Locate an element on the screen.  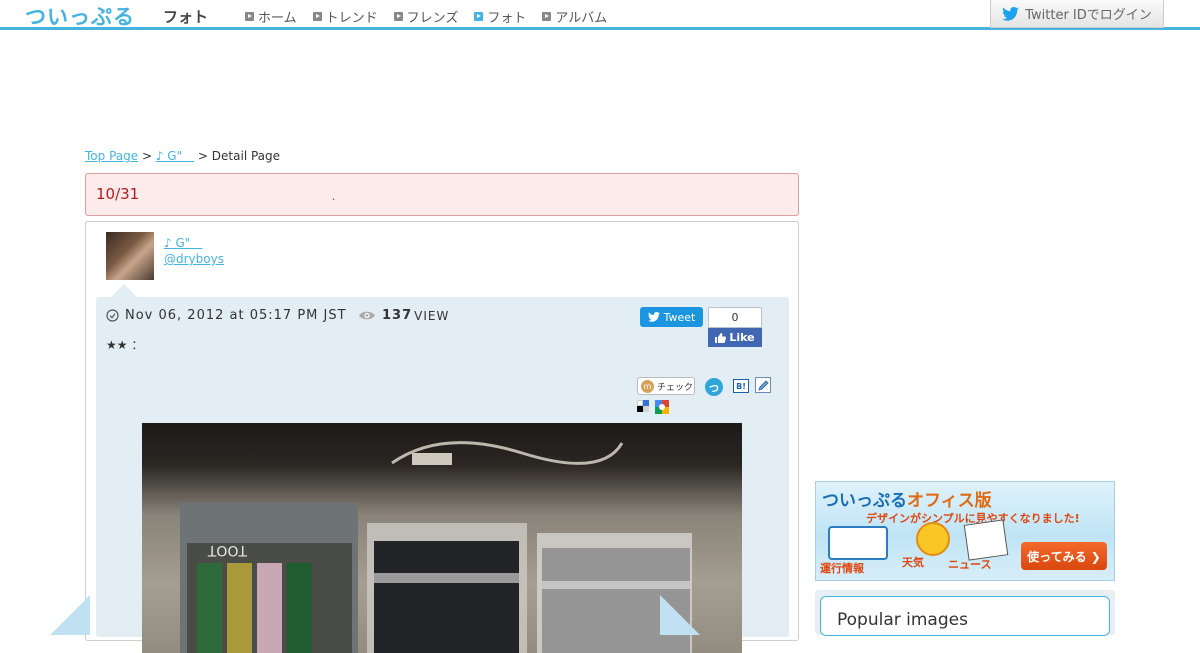
delicious-icon is located at coordinates (643, 406).